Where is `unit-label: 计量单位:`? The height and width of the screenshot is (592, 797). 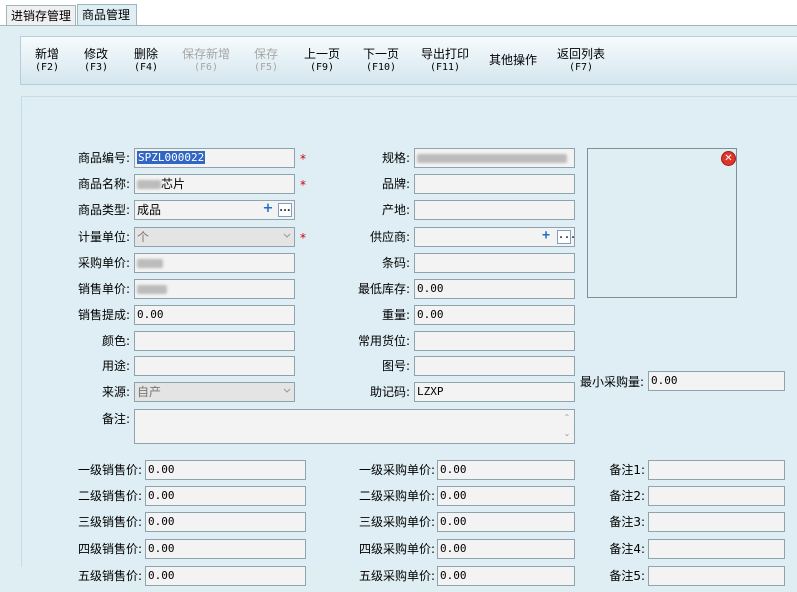
unit-label: 计量单位: is located at coordinates (103, 237).